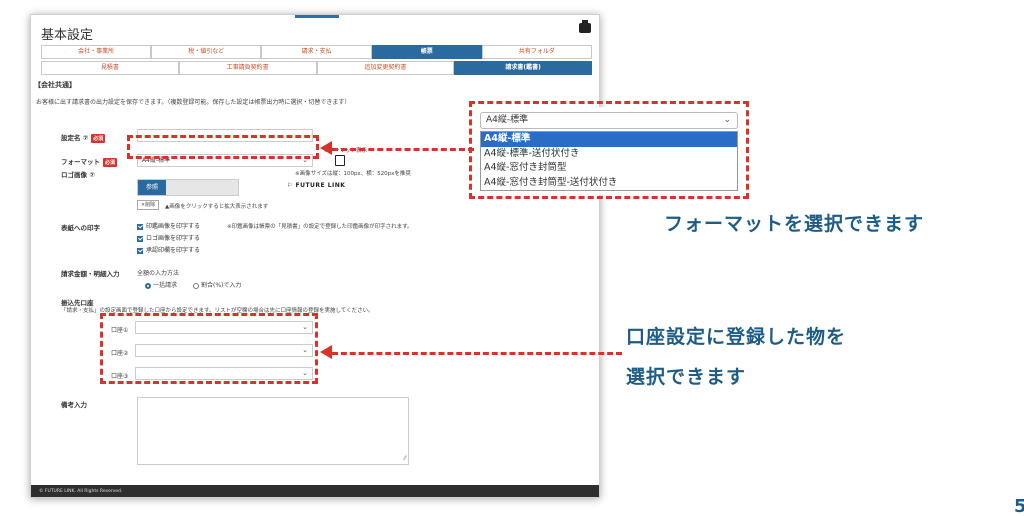  Describe the element at coordinates (221, 285) in the screenshot. I see `amount-percent-label: 割合(%)で入力` at that location.